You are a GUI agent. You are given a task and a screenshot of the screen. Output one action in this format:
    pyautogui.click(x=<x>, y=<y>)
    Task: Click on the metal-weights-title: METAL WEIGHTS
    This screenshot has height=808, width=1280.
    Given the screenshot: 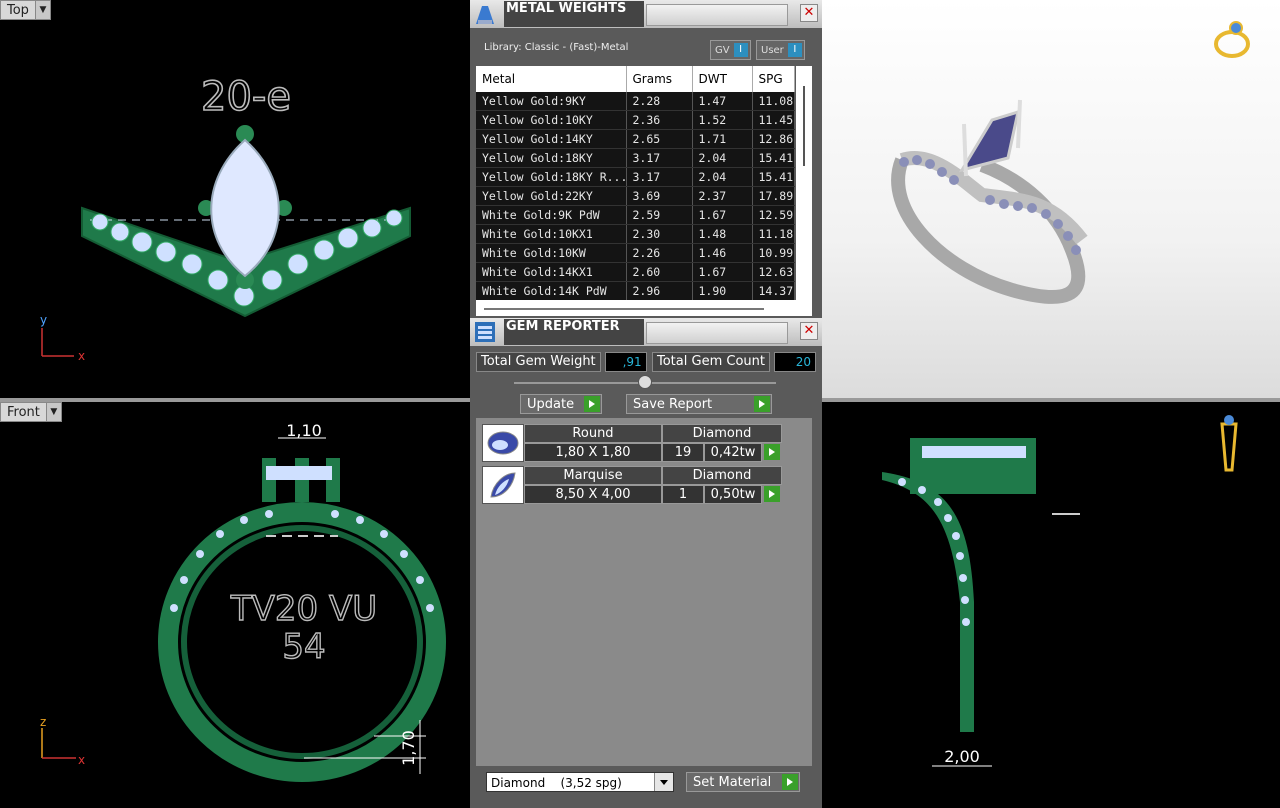 What is the action you would take?
    pyautogui.click(x=574, y=14)
    